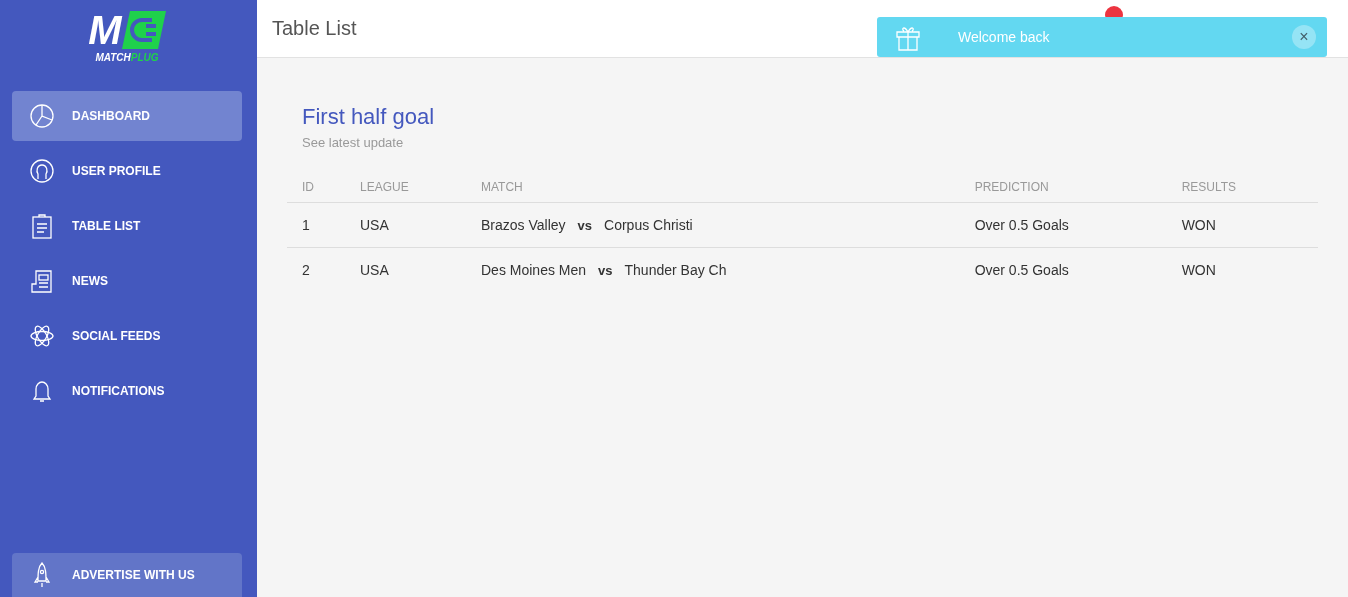 This screenshot has height=597, width=1348. I want to click on column-header: RESULTS, so click(1242, 187).